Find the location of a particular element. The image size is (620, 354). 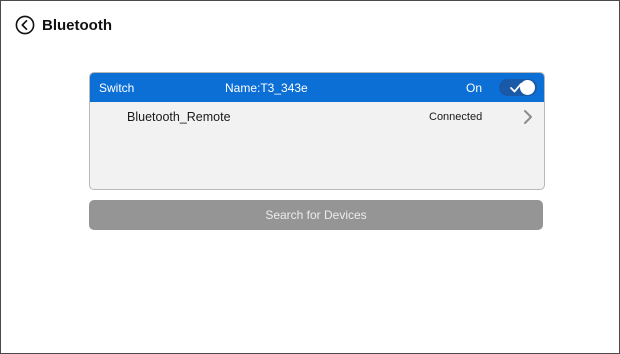

switch-state-text: On is located at coordinates (474, 88).